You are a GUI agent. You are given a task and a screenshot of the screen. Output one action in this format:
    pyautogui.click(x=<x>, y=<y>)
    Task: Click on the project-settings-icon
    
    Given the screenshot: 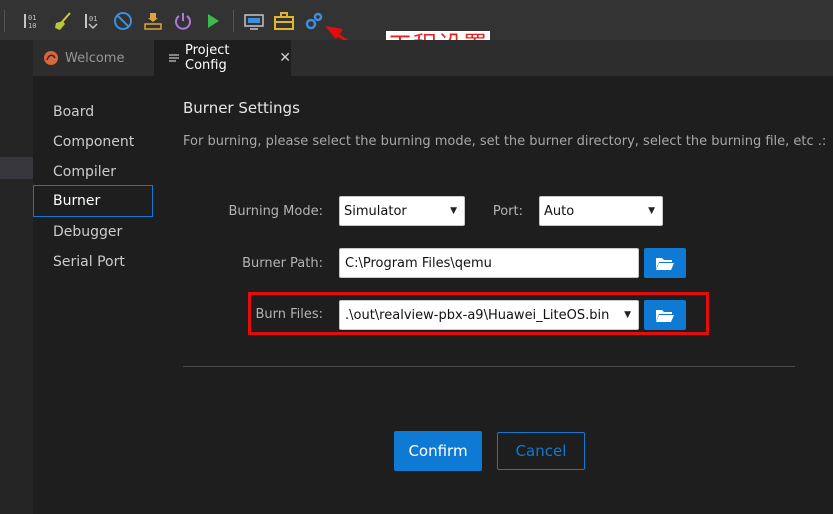 What is the action you would take?
    pyautogui.click(x=314, y=21)
    